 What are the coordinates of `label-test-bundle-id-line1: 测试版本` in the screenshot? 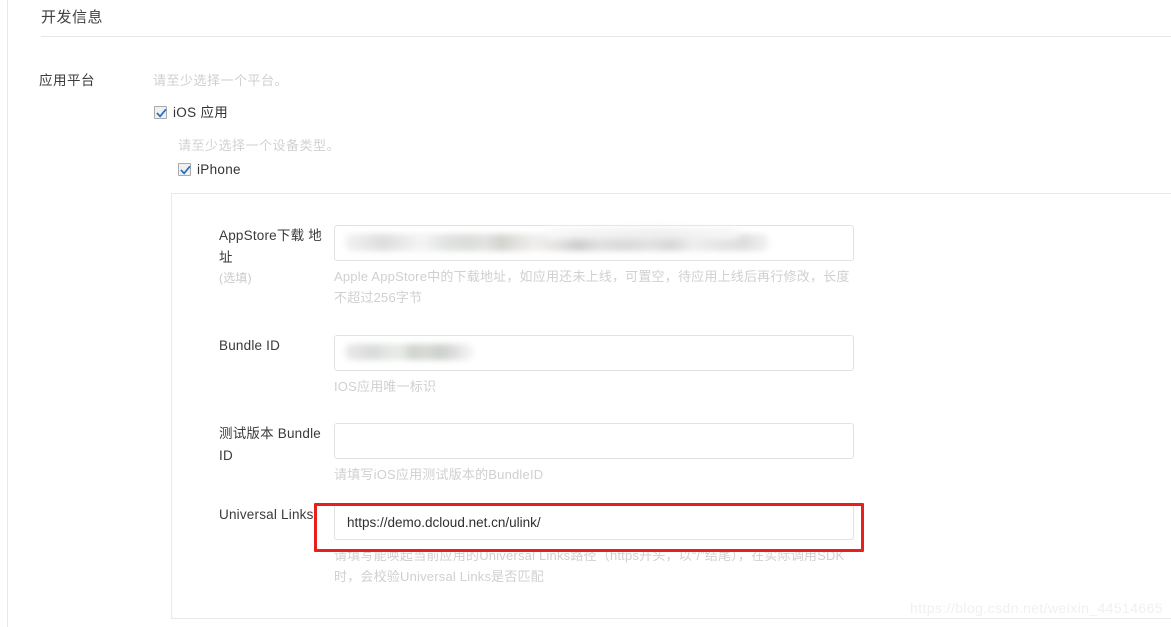 It's located at (246, 433).